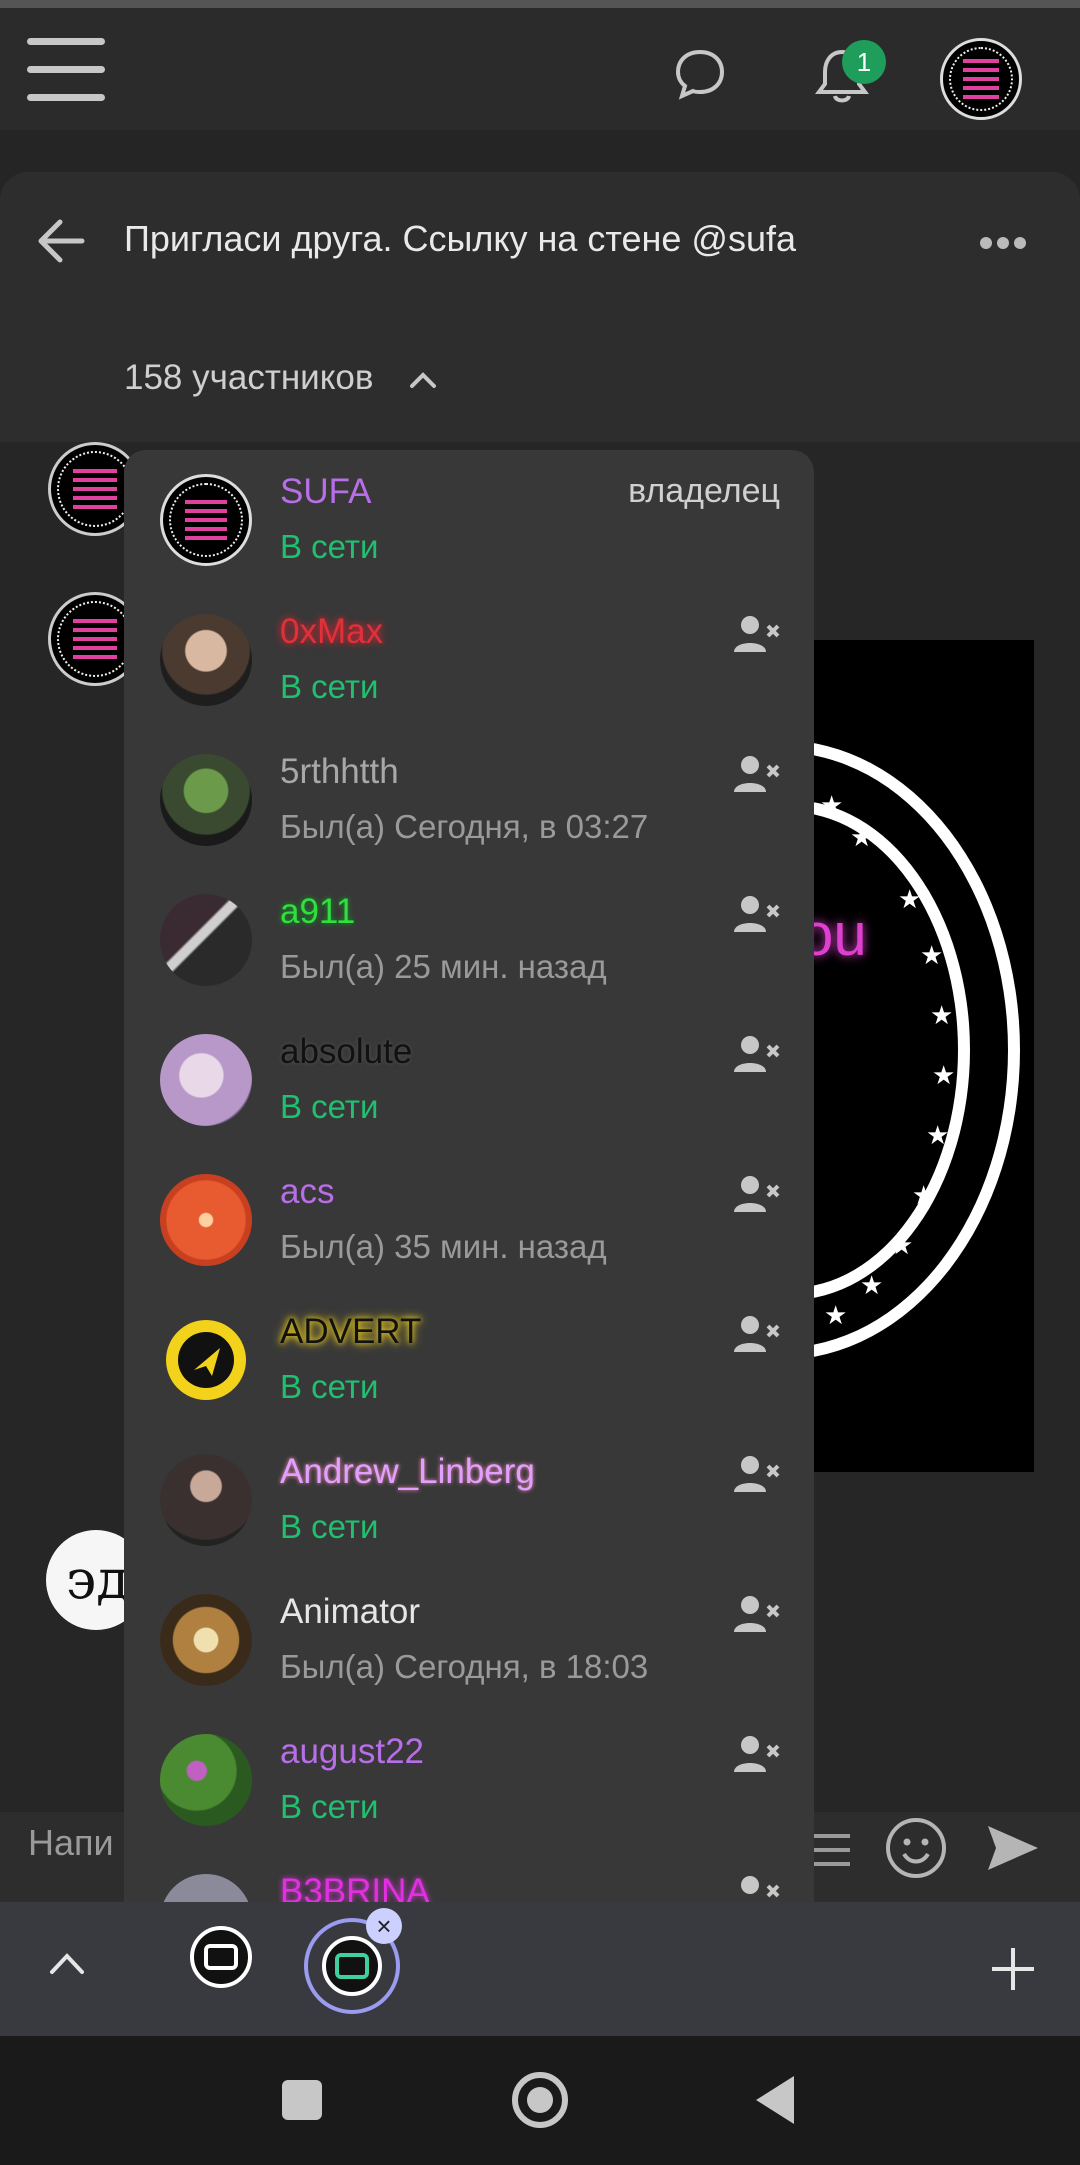 This screenshot has width=1080, height=2165. What do you see at coordinates (318, 911) in the screenshot?
I see `member-name: a911` at bounding box center [318, 911].